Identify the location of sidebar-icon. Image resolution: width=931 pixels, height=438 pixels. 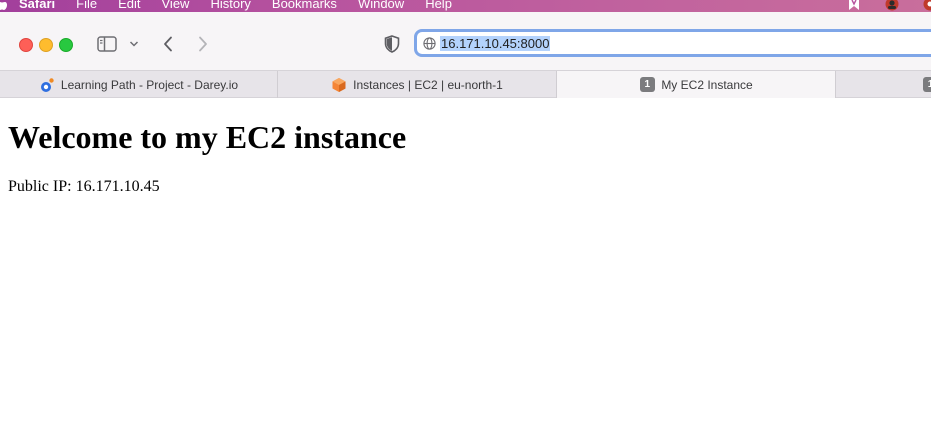
(107, 44).